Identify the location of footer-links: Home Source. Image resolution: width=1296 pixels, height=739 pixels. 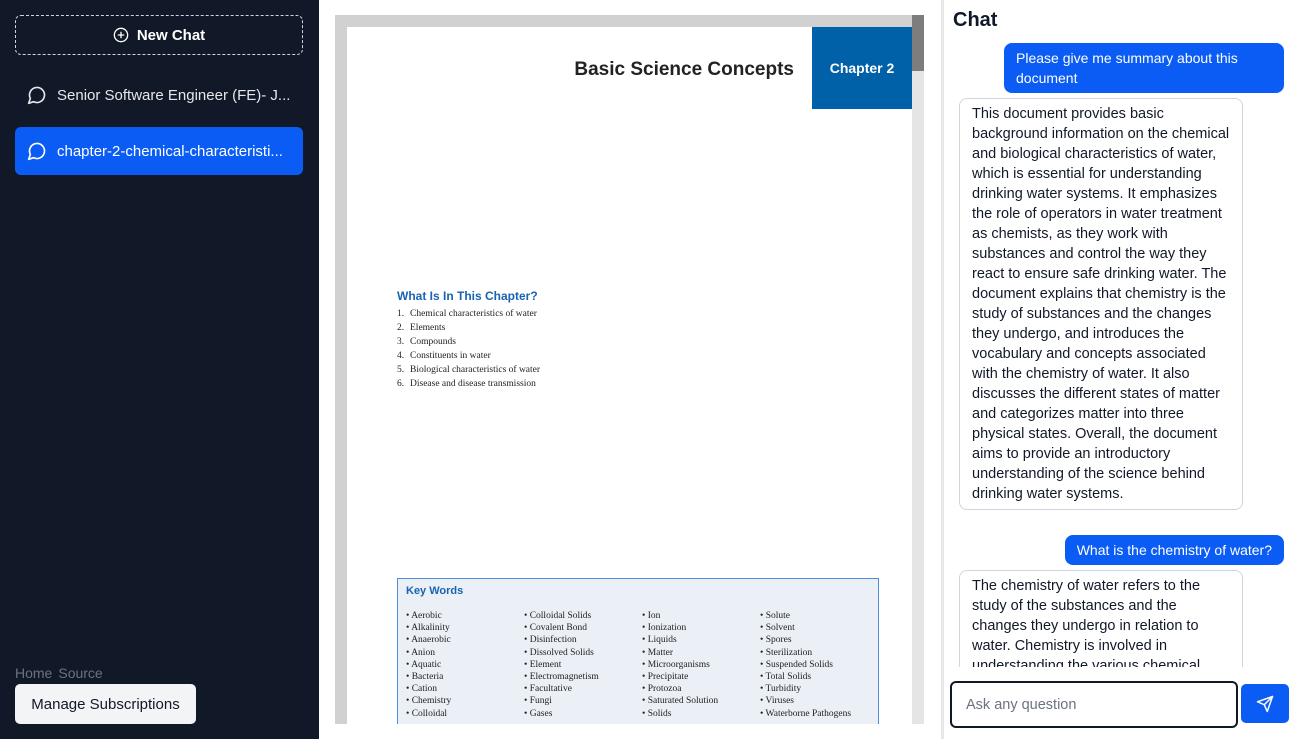
(59, 673).